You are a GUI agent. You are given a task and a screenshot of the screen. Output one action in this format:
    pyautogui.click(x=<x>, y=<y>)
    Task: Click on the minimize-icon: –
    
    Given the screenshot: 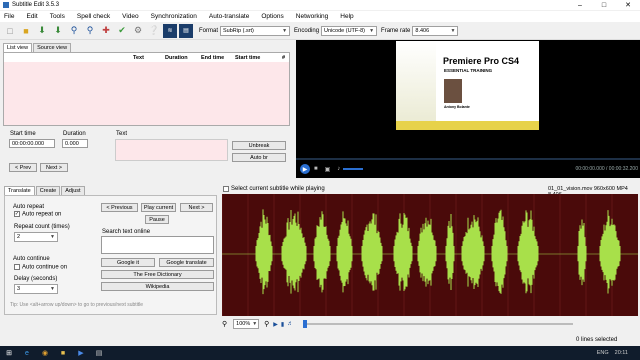 What is the action you would take?
    pyautogui.click(x=580, y=5)
    